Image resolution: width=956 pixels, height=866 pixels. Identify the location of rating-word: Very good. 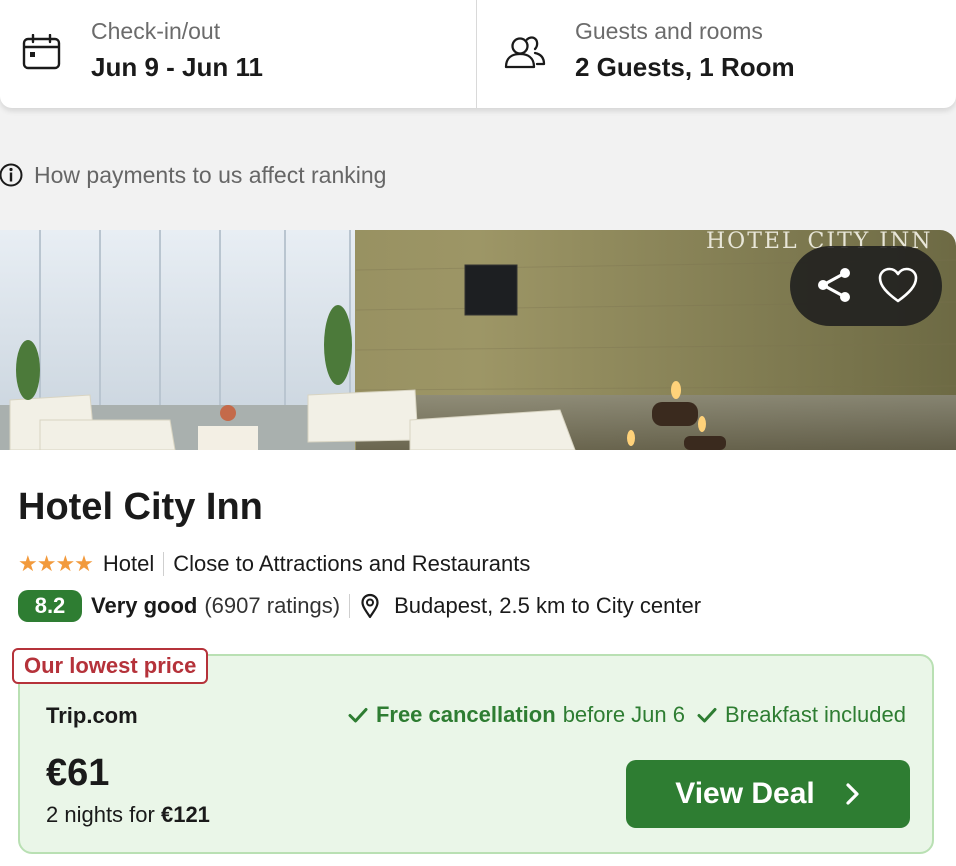
(144, 605).